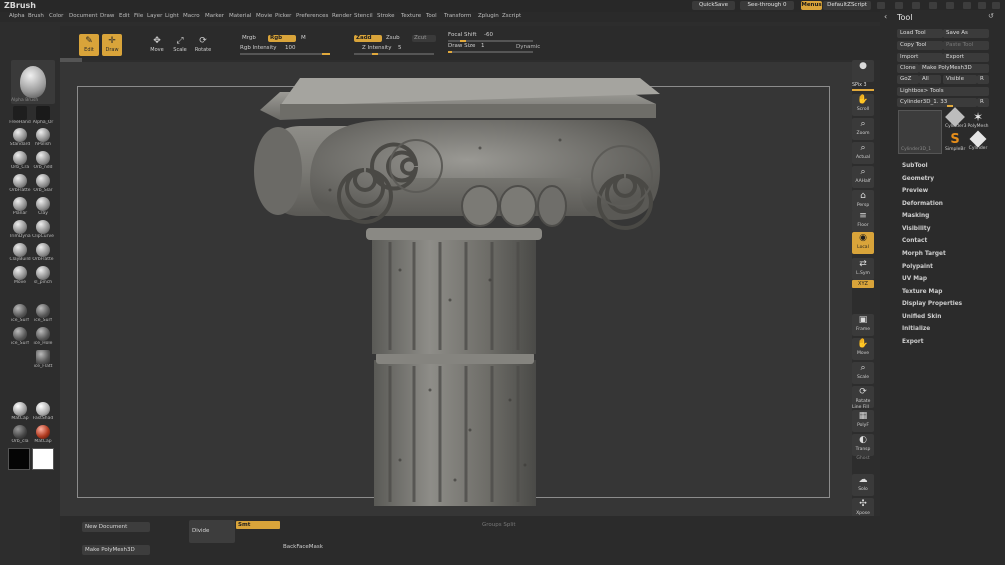 This screenshot has width=1005, height=565. What do you see at coordinates (43, 206) in the screenshot?
I see `brush-clay: Clay` at bounding box center [43, 206].